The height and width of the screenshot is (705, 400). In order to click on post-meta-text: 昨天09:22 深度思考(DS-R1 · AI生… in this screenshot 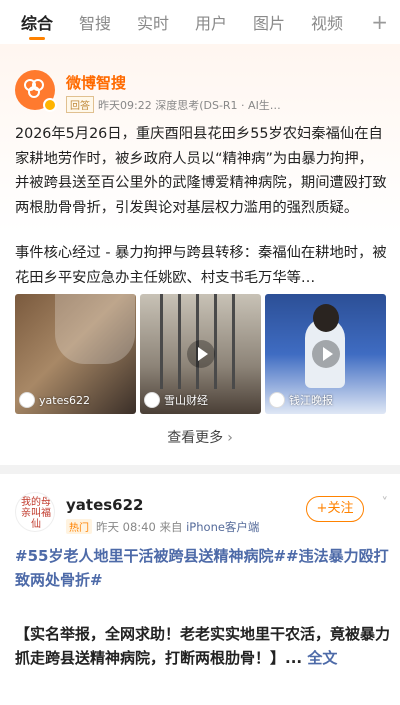, I will do `click(189, 105)`.